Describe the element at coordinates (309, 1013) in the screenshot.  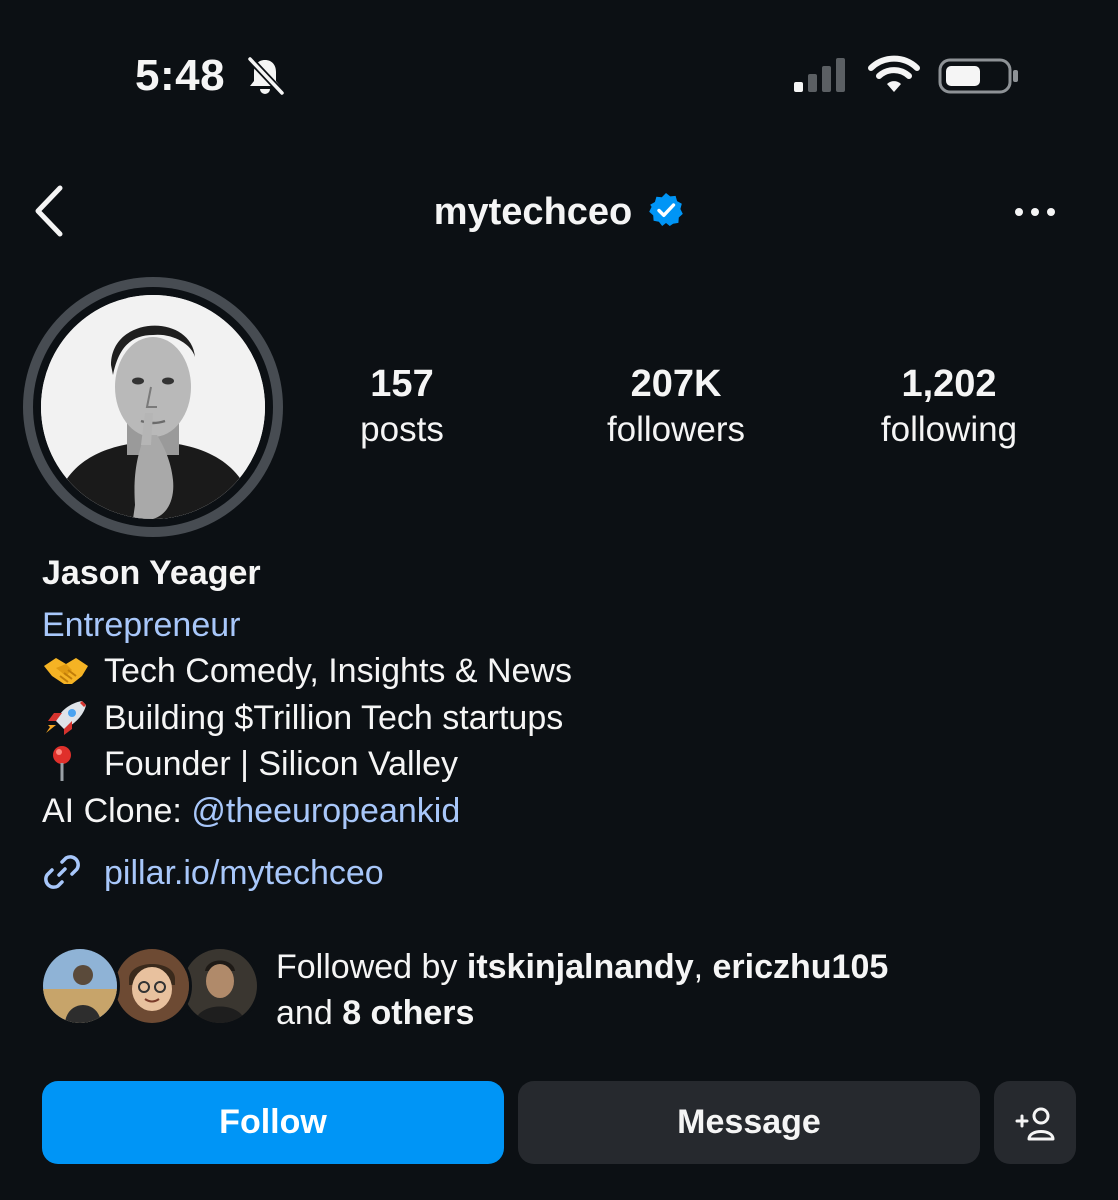
I see `followed-by-and: and` at that location.